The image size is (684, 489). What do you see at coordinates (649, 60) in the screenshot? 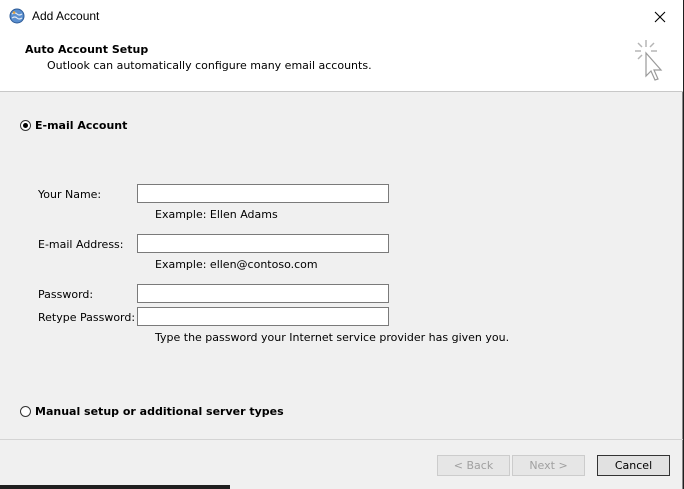
I see `cursor-click-icon` at bounding box center [649, 60].